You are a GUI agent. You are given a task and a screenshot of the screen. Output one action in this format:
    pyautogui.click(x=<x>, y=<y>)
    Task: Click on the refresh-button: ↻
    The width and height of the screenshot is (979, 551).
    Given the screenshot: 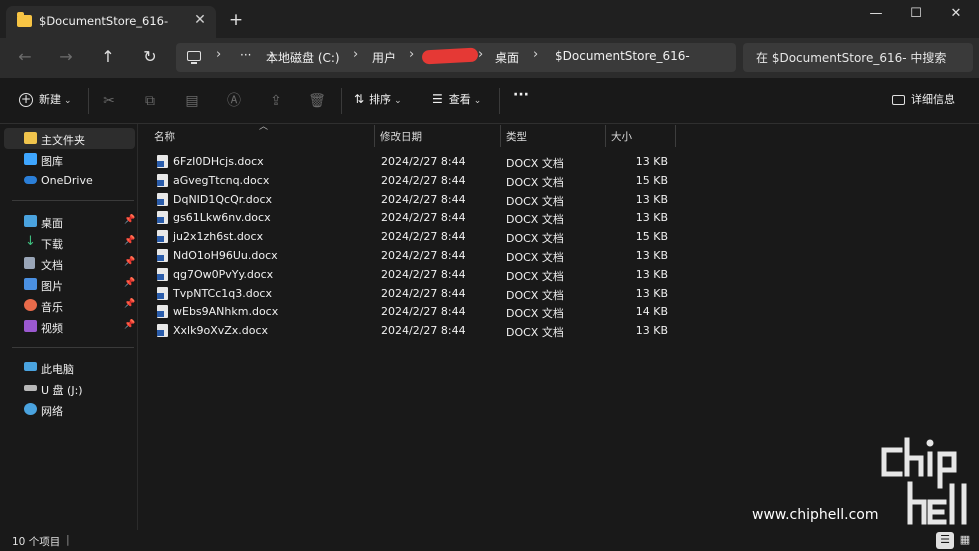 What is the action you would take?
    pyautogui.click(x=150, y=57)
    